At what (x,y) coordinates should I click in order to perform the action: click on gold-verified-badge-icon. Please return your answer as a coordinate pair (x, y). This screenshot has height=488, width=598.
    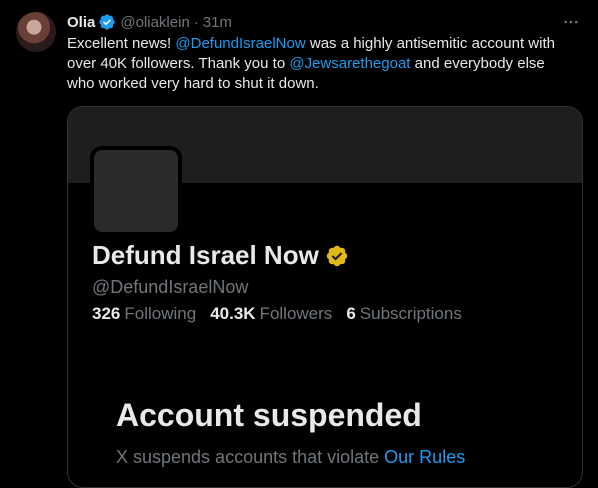
    Looking at the image, I should click on (337, 255).